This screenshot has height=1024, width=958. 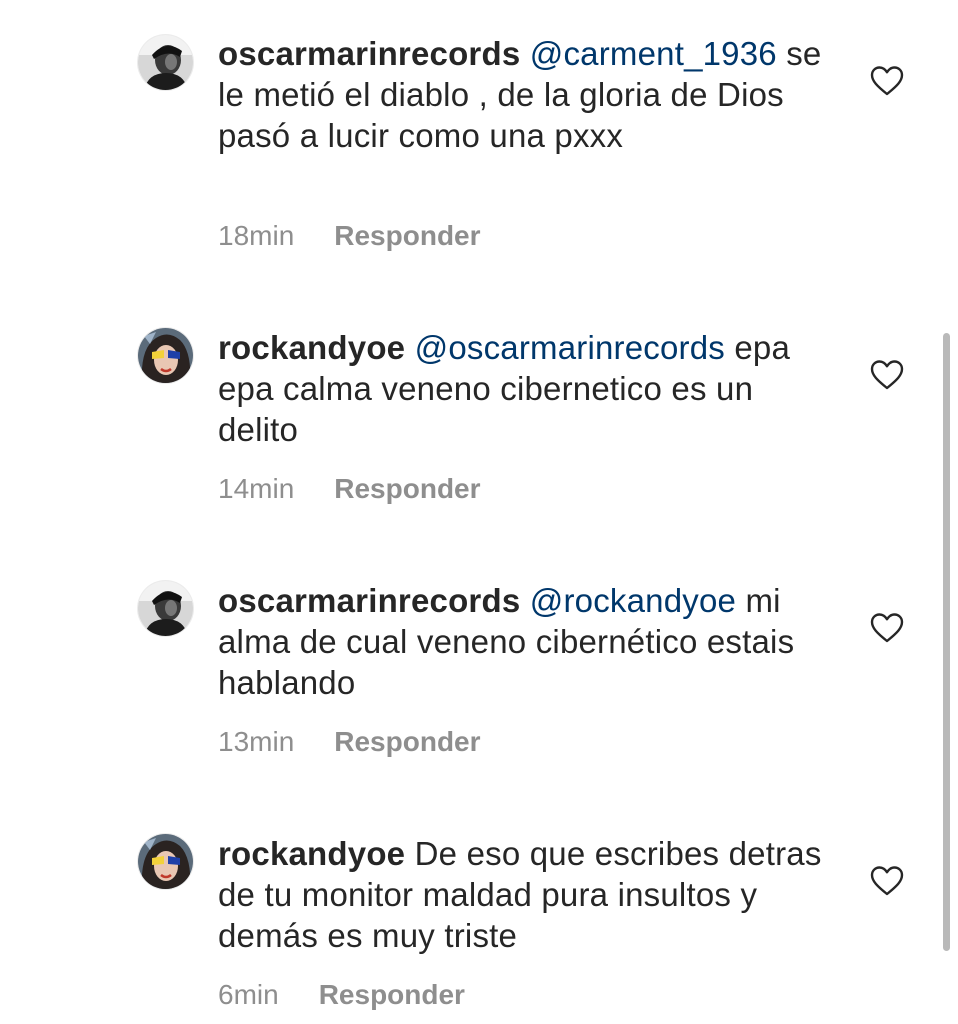 I want to click on comment-timestamp: 13min, so click(x=256, y=741).